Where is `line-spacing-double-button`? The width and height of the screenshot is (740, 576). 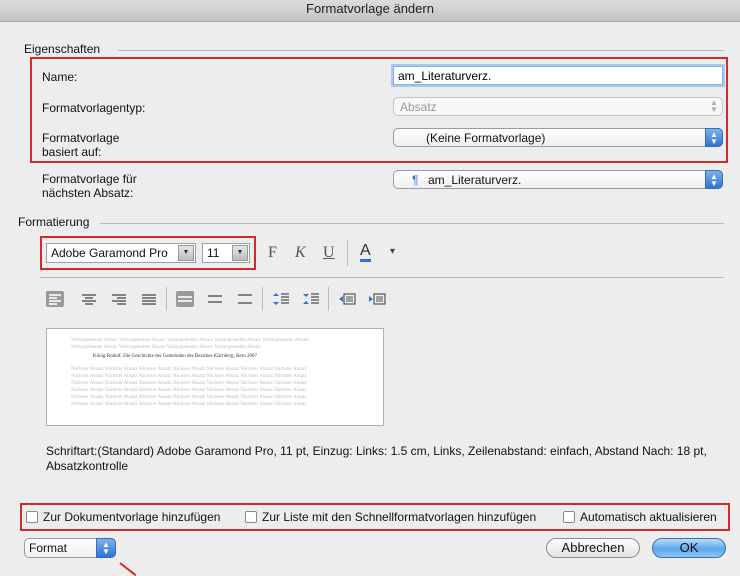
line-spacing-double-button is located at coordinates (245, 299).